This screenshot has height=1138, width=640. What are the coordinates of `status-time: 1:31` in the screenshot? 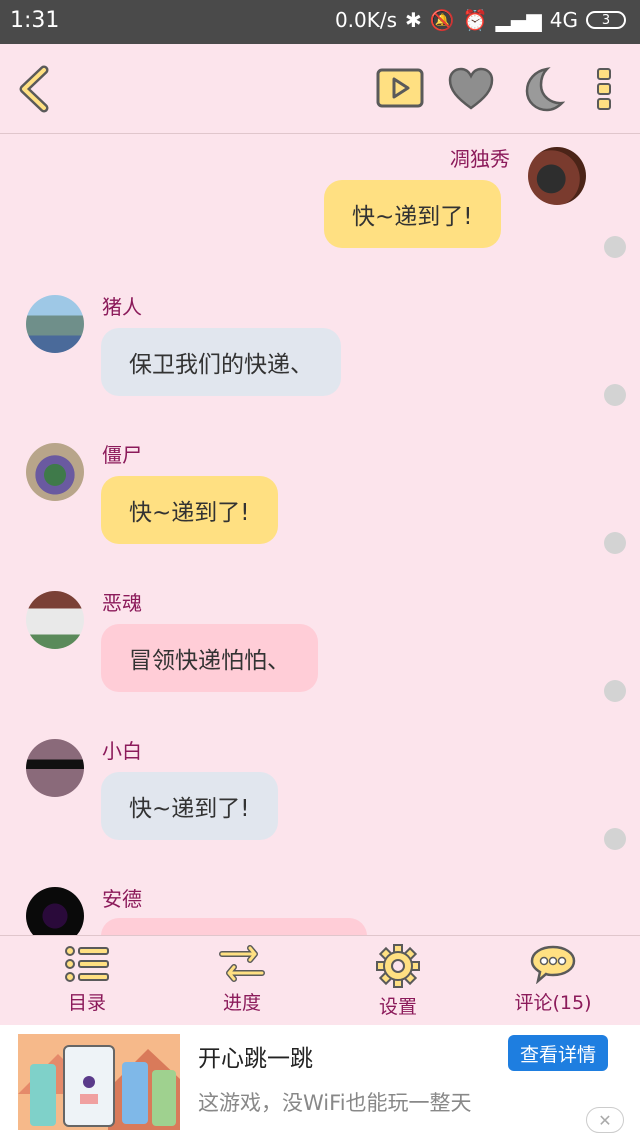 It's located at (35, 20).